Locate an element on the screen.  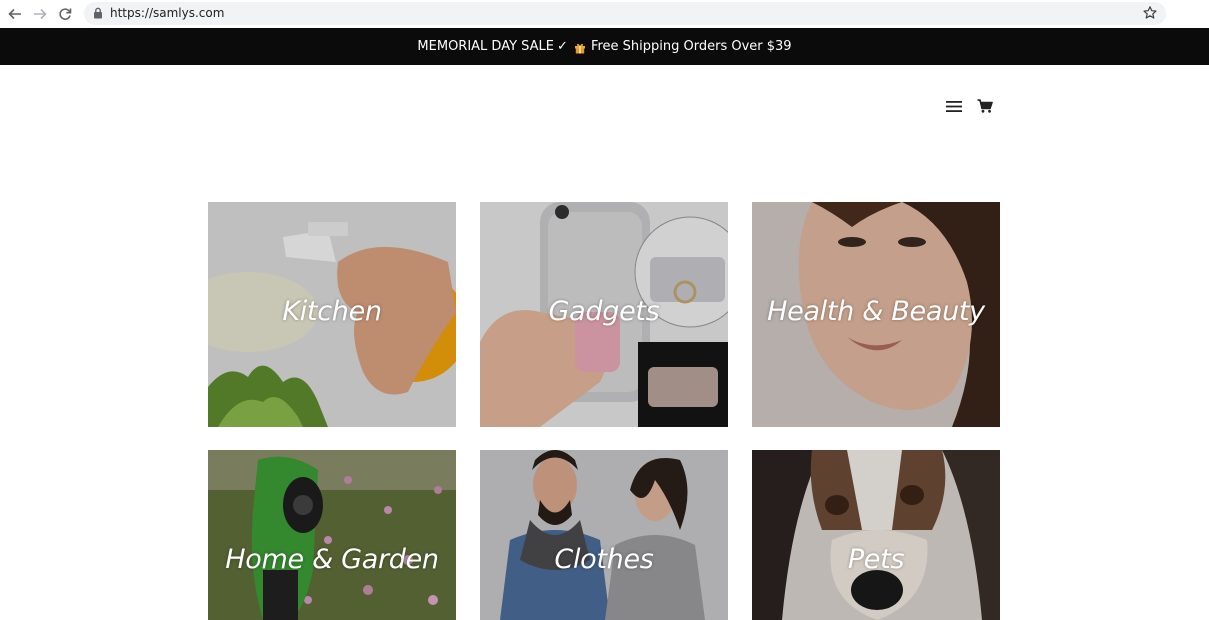
arrow-right-icon is located at coordinates (40, 14).